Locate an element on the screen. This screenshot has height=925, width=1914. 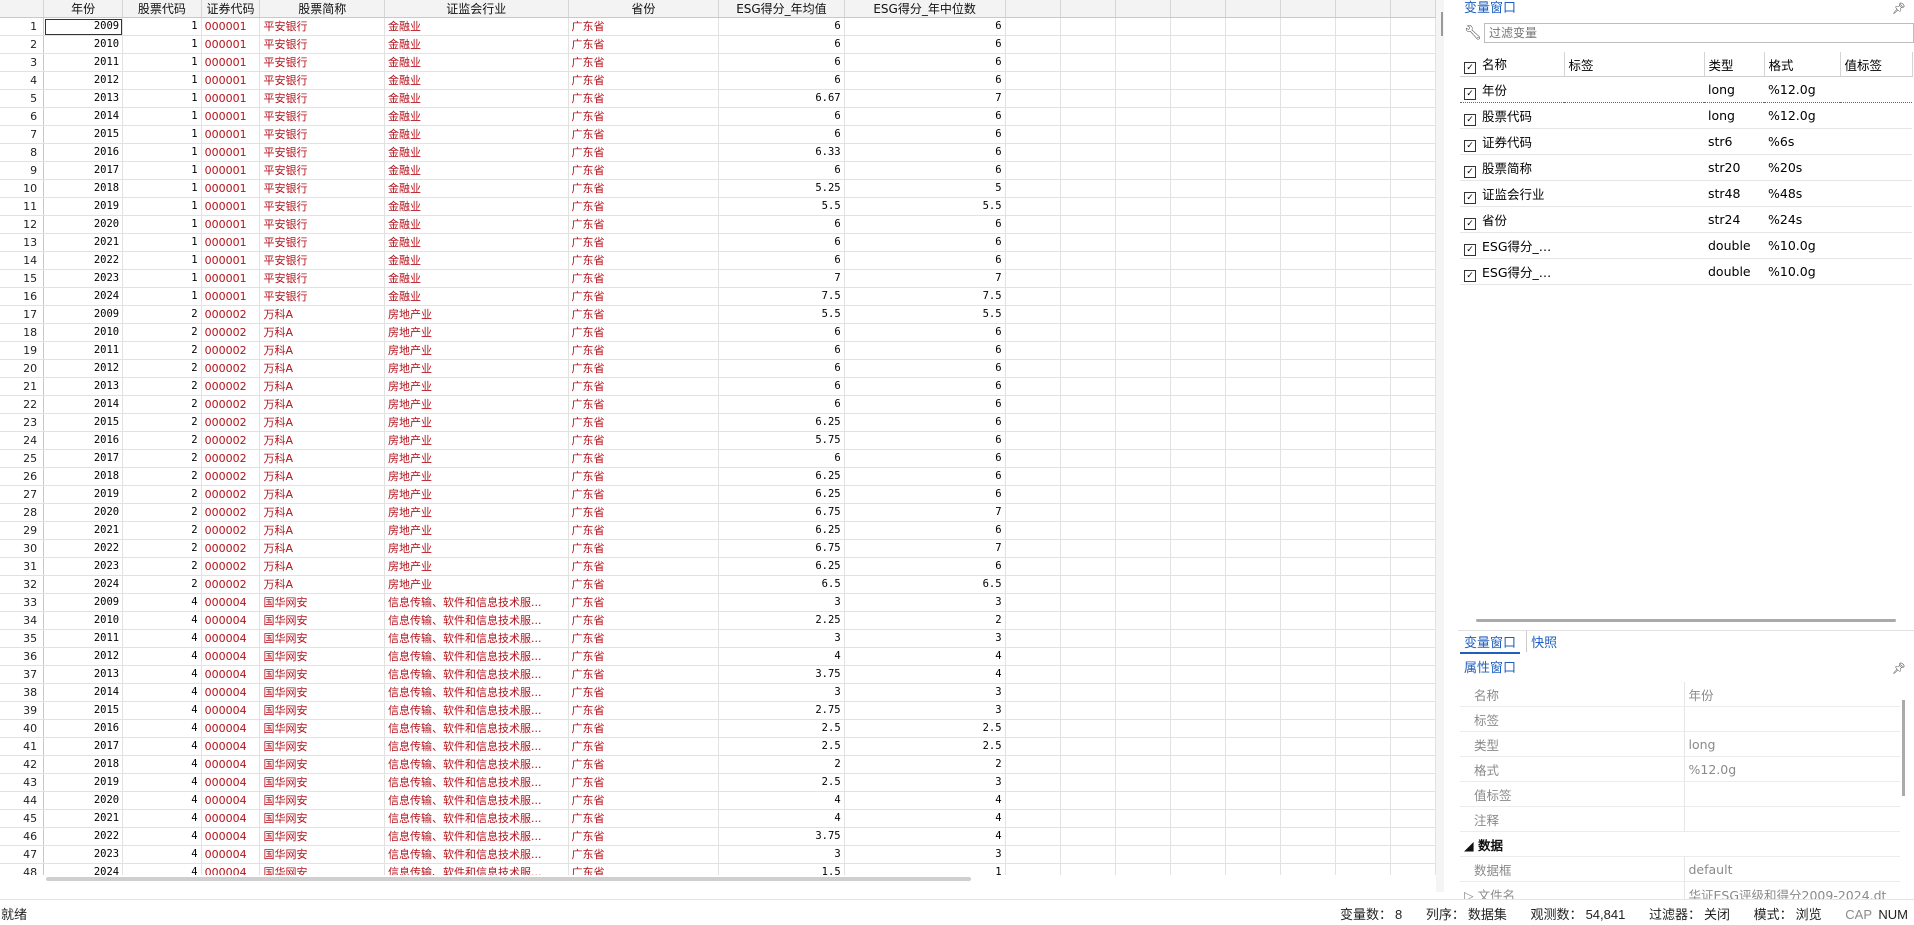
table-row: 22 2014 2 000002 万科A 房地产业 广东省 6 6 is located at coordinates (718, 404).